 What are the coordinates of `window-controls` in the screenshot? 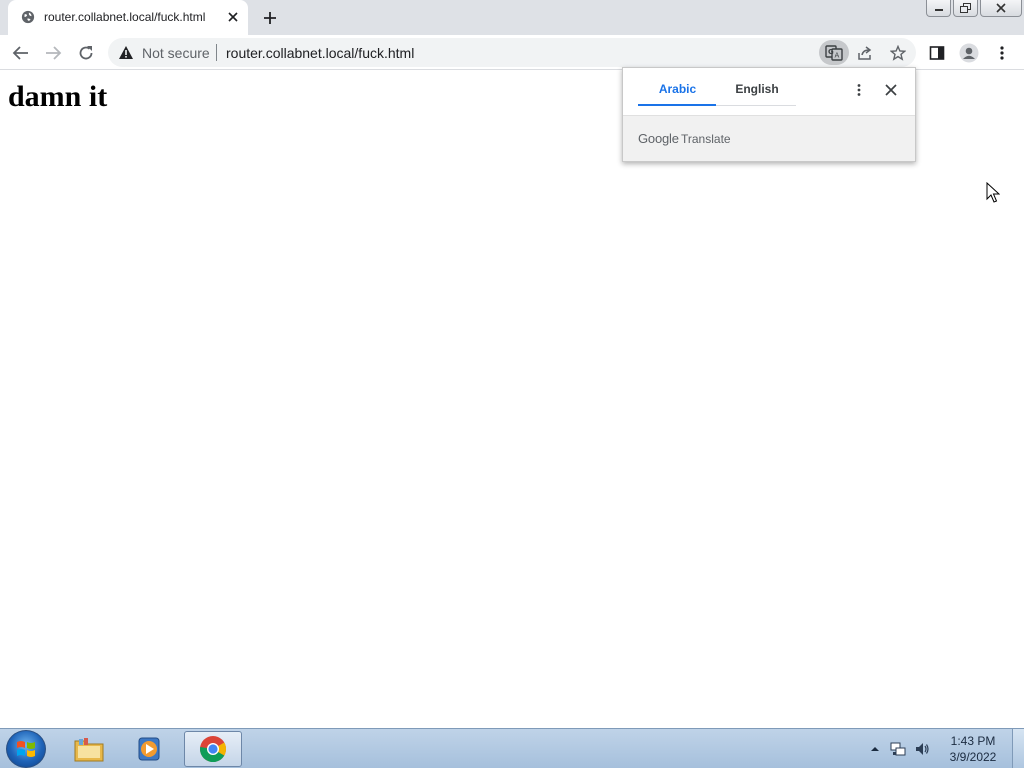 It's located at (975, 9).